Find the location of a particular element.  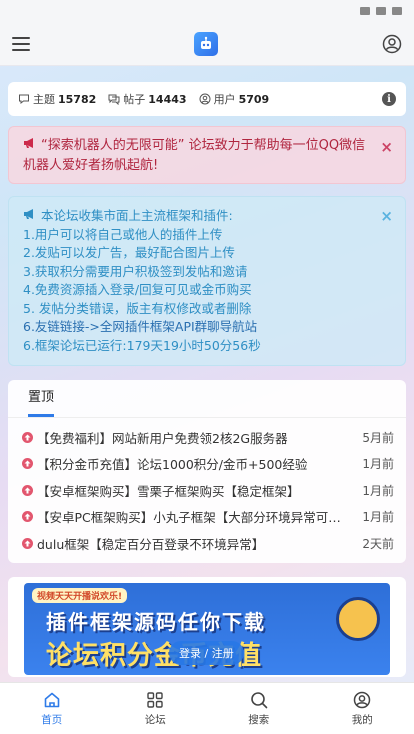

pinned-post-time: 2天前 is located at coordinates (378, 543).